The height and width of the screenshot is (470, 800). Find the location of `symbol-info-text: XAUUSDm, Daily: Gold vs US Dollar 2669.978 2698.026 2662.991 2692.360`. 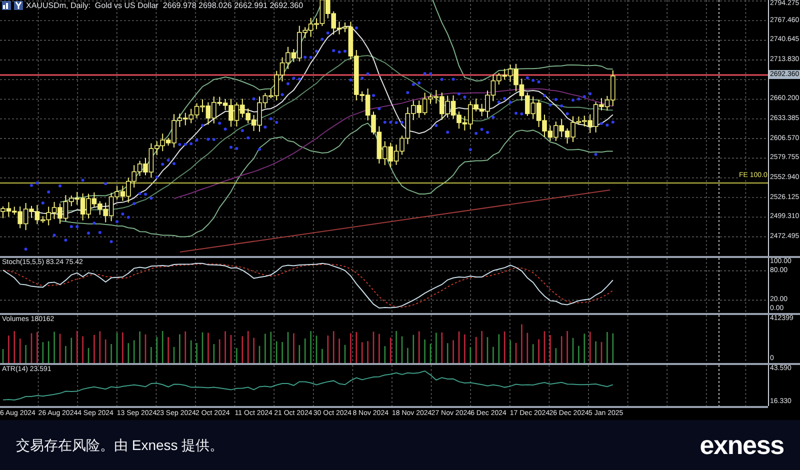

symbol-info-text: XAUUSDm, Daily: Gold vs US Dollar 2669.978 2698.026 2662.991 2692.360 is located at coordinates (165, 6).